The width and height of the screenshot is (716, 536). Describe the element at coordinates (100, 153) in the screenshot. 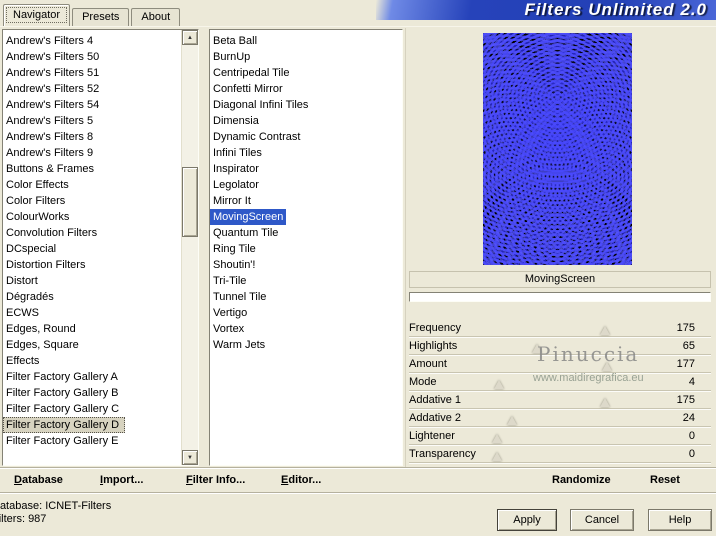

I see `category-item: Andrew's Filters 9` at that location.